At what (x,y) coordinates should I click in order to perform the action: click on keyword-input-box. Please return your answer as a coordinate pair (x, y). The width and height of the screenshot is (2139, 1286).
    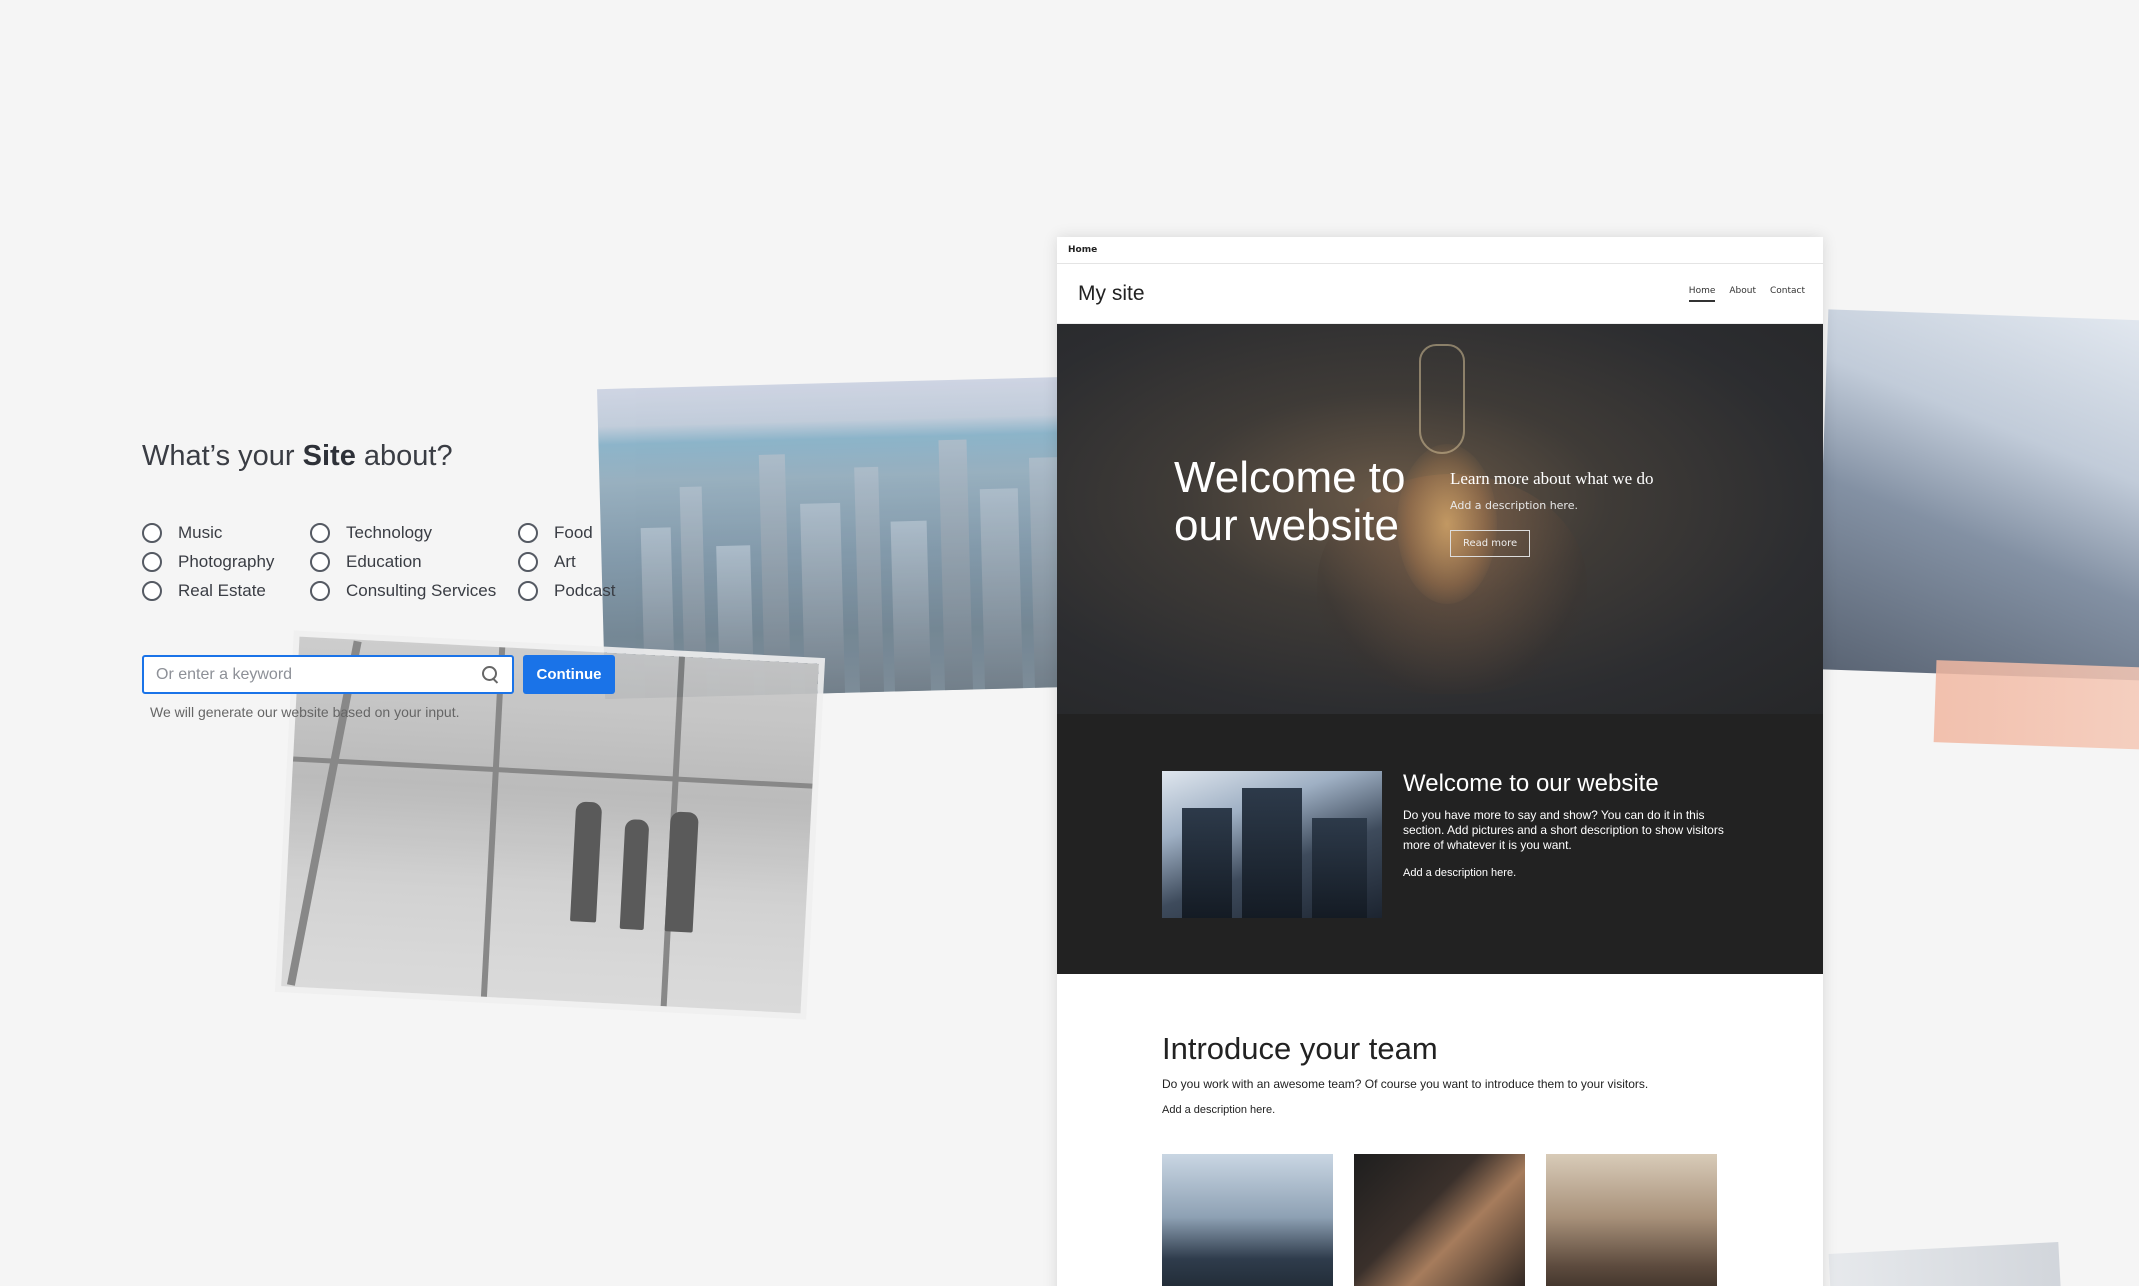
    Looking at the image, I should click on (328, 674).